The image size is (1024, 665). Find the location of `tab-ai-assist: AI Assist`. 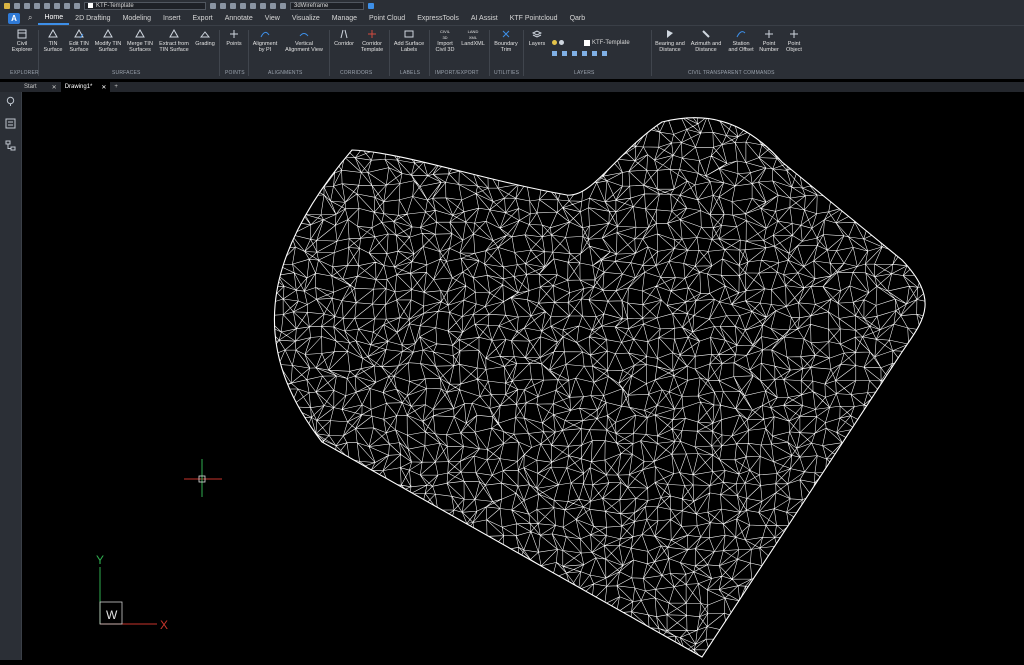

tab-ai-assist: AI Assist is located at coordinates (484, 18).